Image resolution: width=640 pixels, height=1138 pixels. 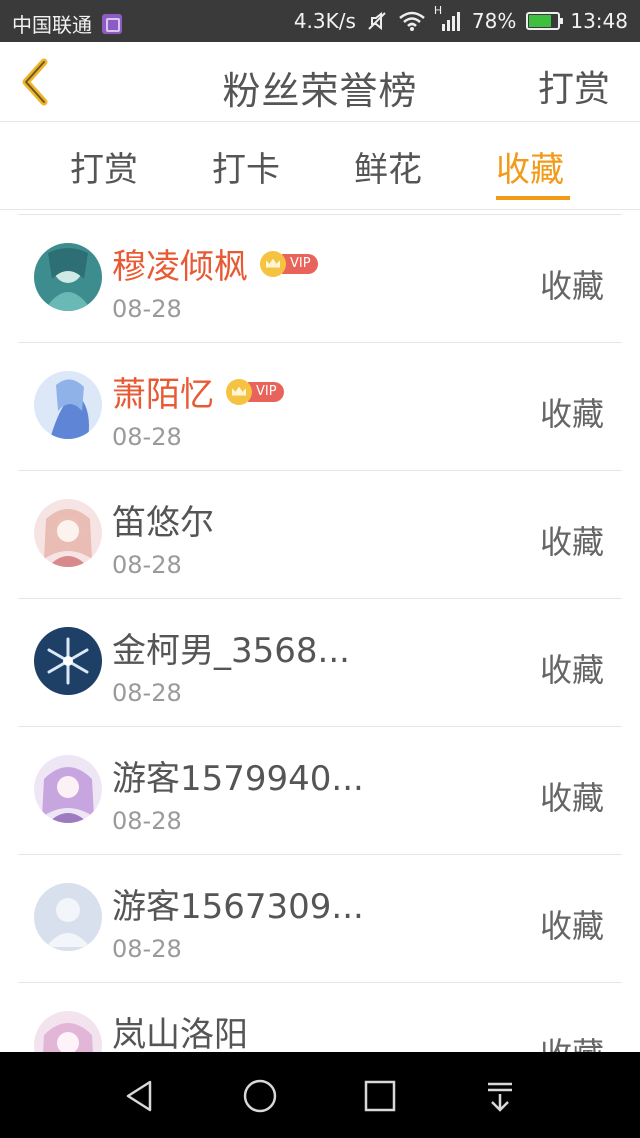 What do you see at coordinates (180, 267) in the screenshot?
I see `fan-name-text: 穆凌倾枫` at bounding box center [180, 267].